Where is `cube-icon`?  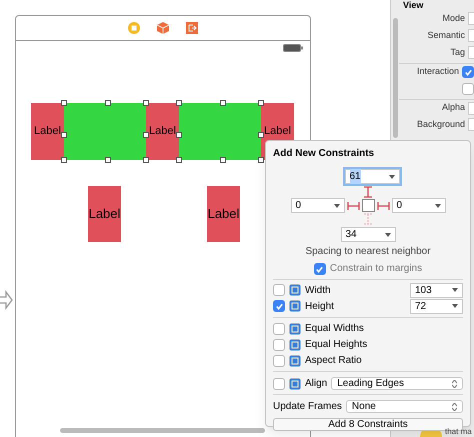
cube-icon is located at coordinates (163, 28).